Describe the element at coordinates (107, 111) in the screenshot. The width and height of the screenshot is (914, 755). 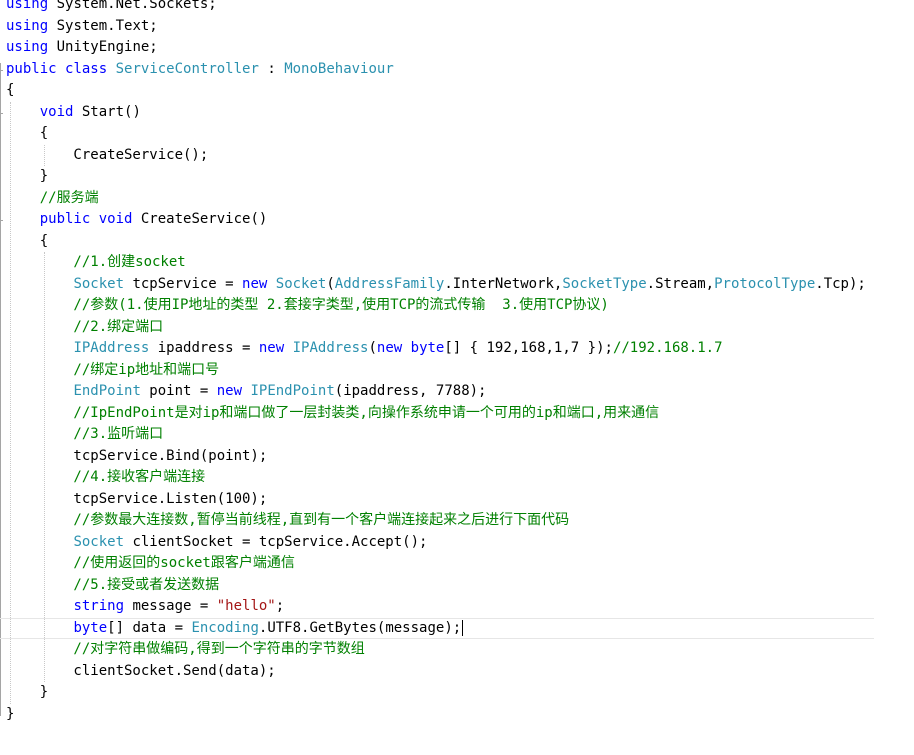
I see `code-token: Start()` at that location.